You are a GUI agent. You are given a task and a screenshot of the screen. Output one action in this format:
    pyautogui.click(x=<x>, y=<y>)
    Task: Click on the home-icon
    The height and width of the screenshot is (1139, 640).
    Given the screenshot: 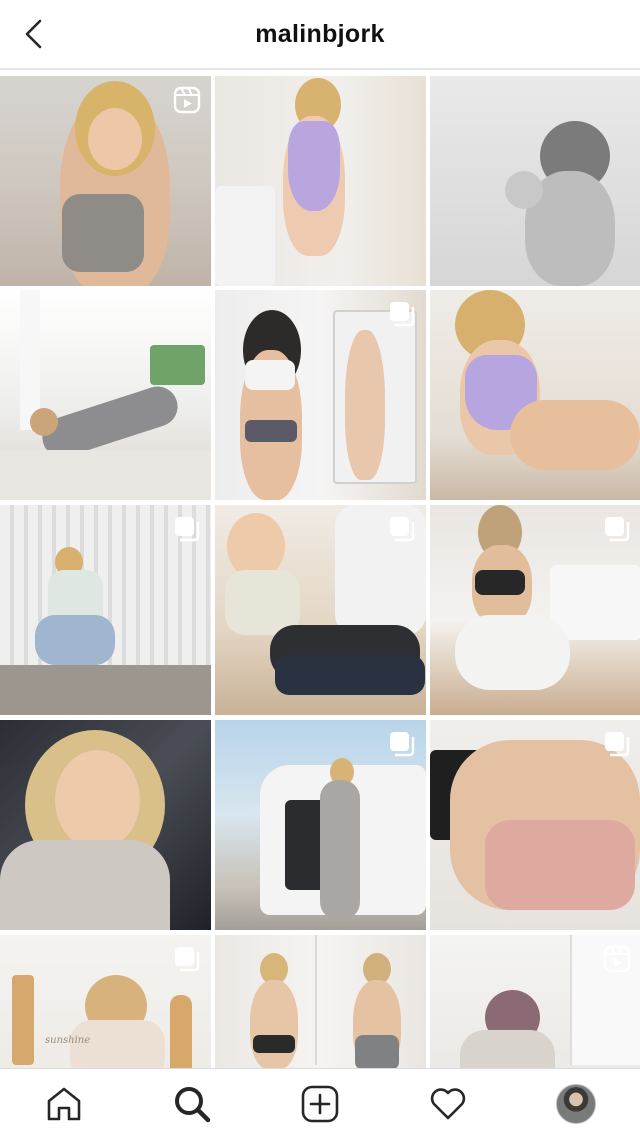 What is the action you would take?
    pyautogui.click(x=64, y=1104)
    